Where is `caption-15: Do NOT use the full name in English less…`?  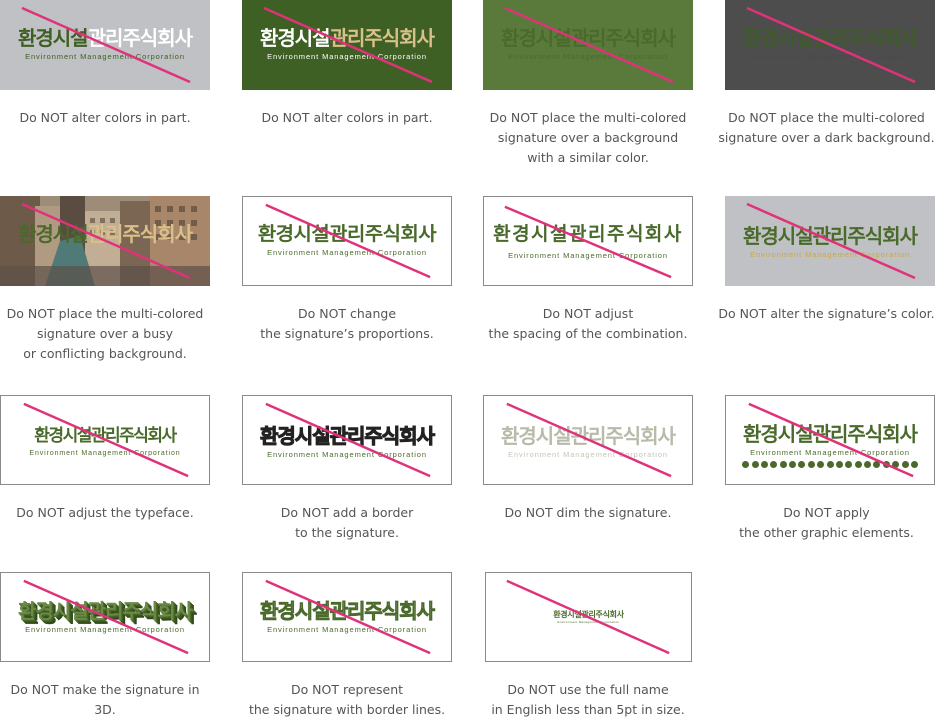
caption-15: Do NOT use the full name in English less… is located at coordinates (588, 699).